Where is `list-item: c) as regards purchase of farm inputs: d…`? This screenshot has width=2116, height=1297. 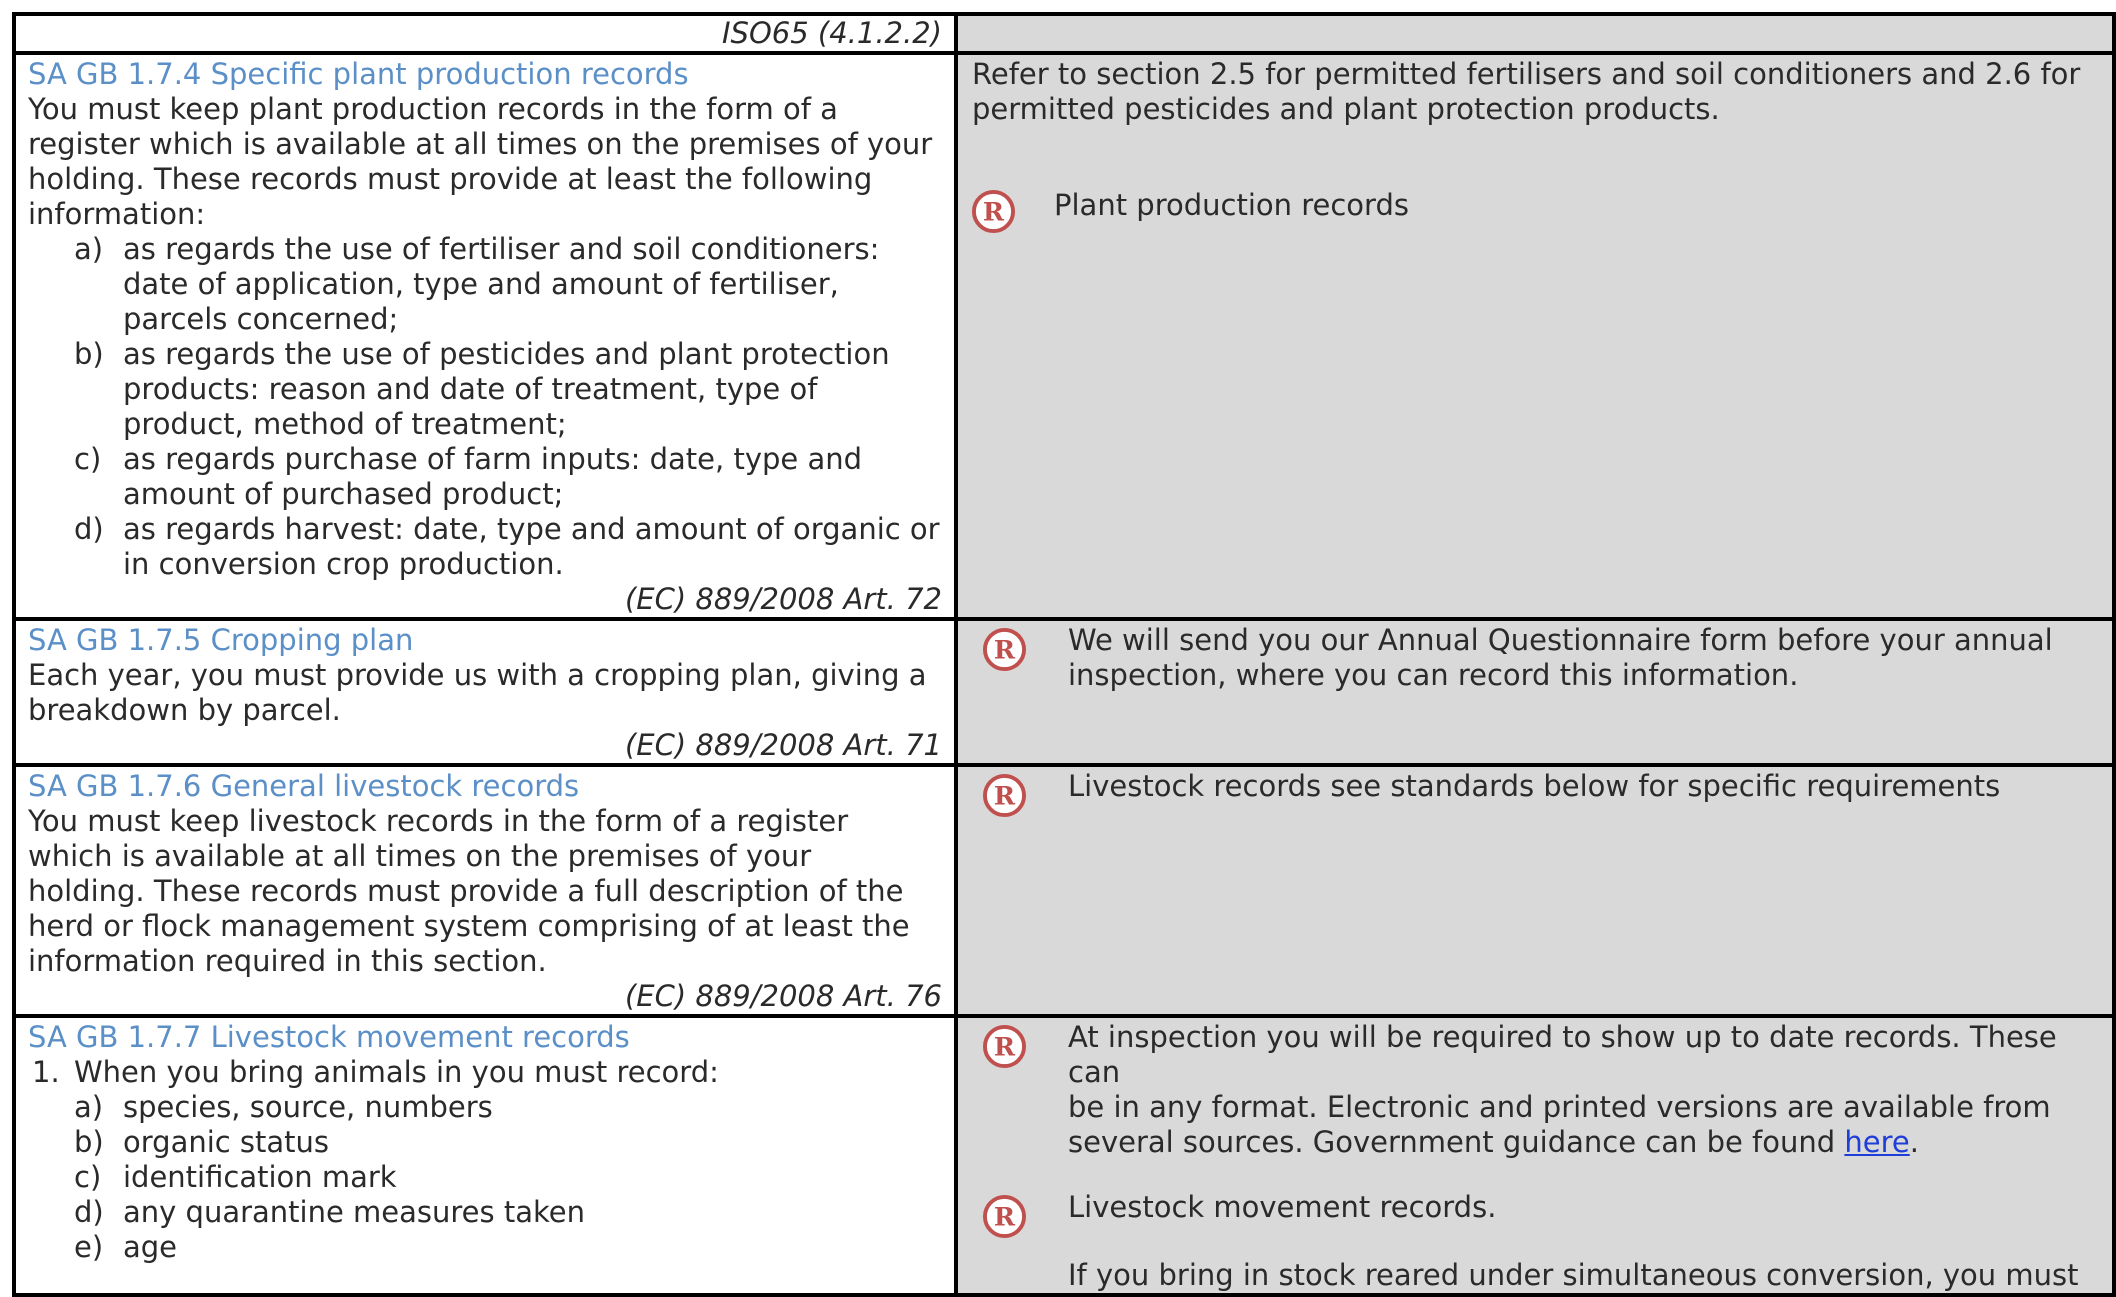 list-item: c) as regards purchase of farm inputs: d… is located at coordinates (485, 477).